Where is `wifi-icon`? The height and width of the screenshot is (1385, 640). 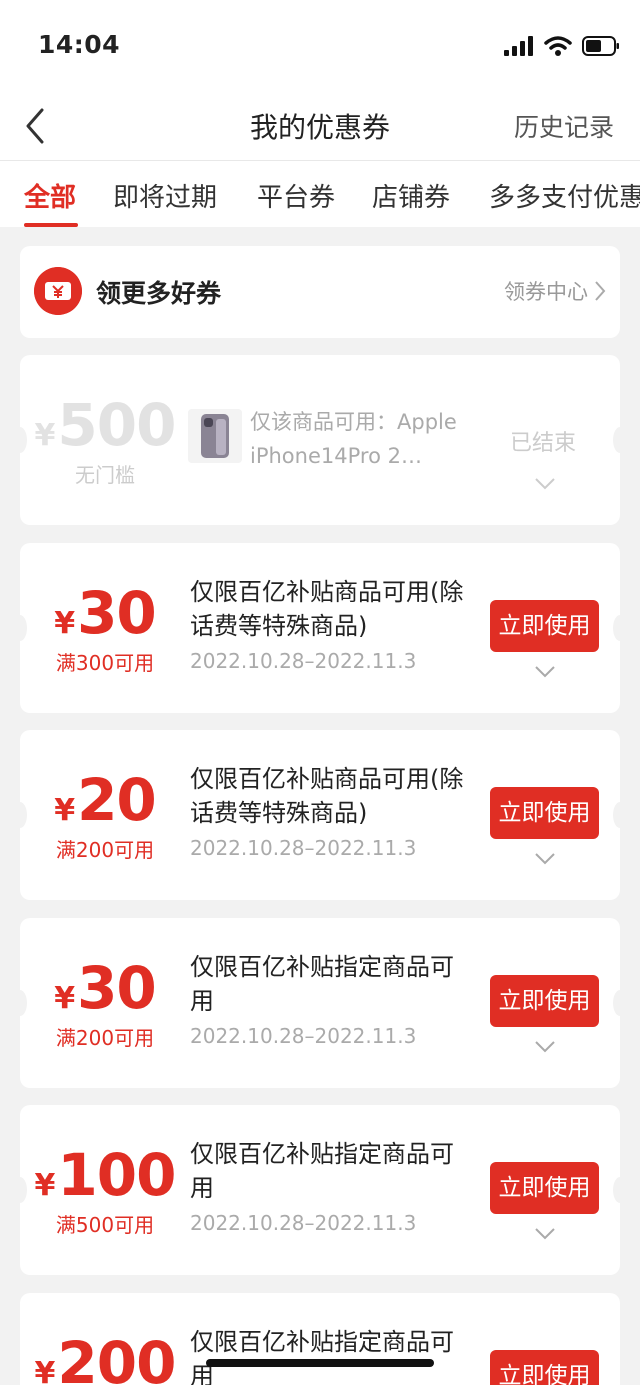 wifi-icon is located at coordinates (558, 46).